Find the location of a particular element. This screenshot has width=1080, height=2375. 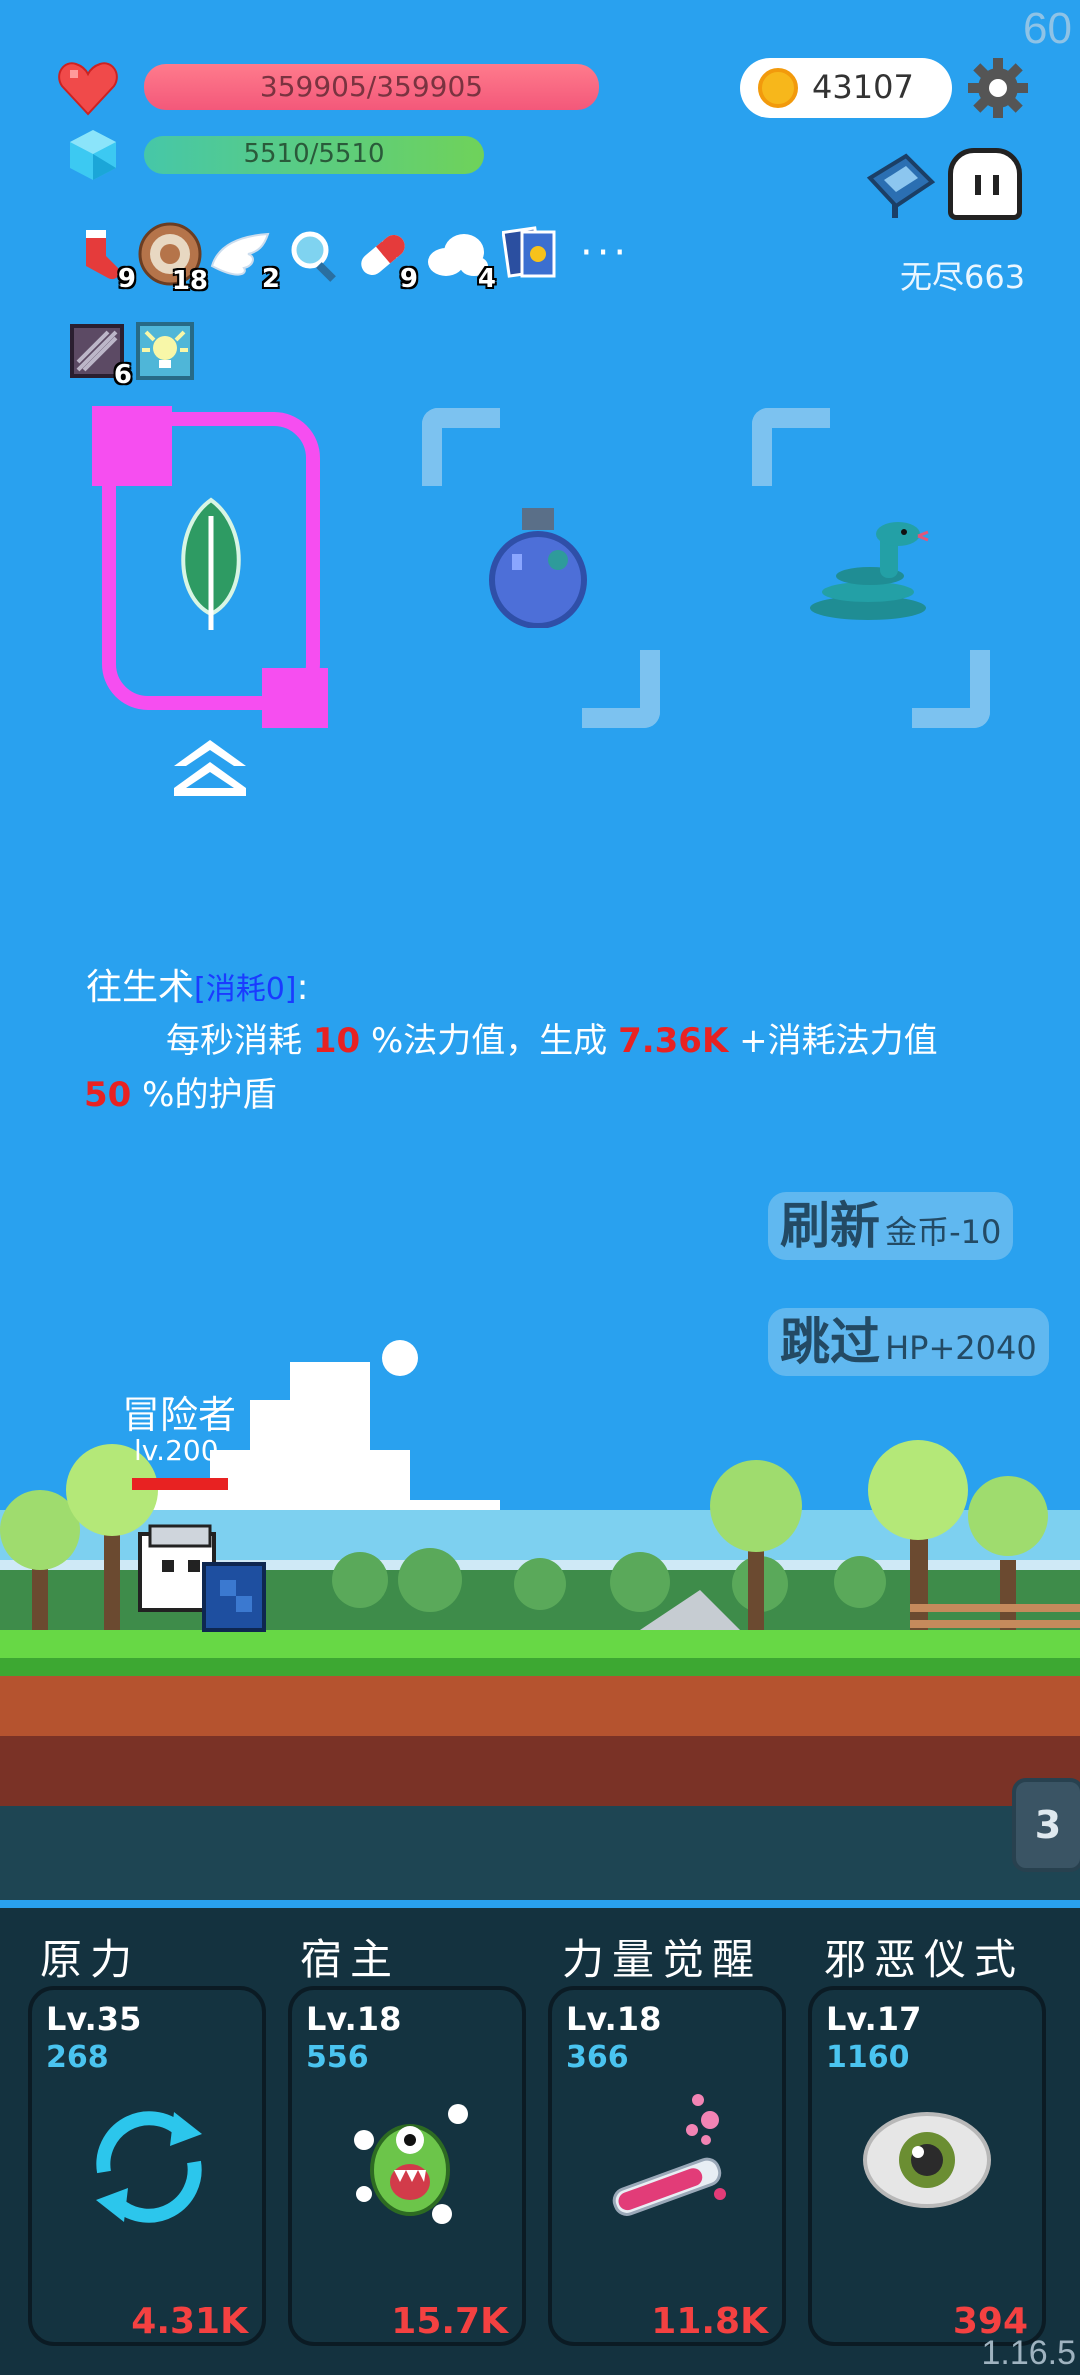

leaf-icon is located at coordinates (211, 563).